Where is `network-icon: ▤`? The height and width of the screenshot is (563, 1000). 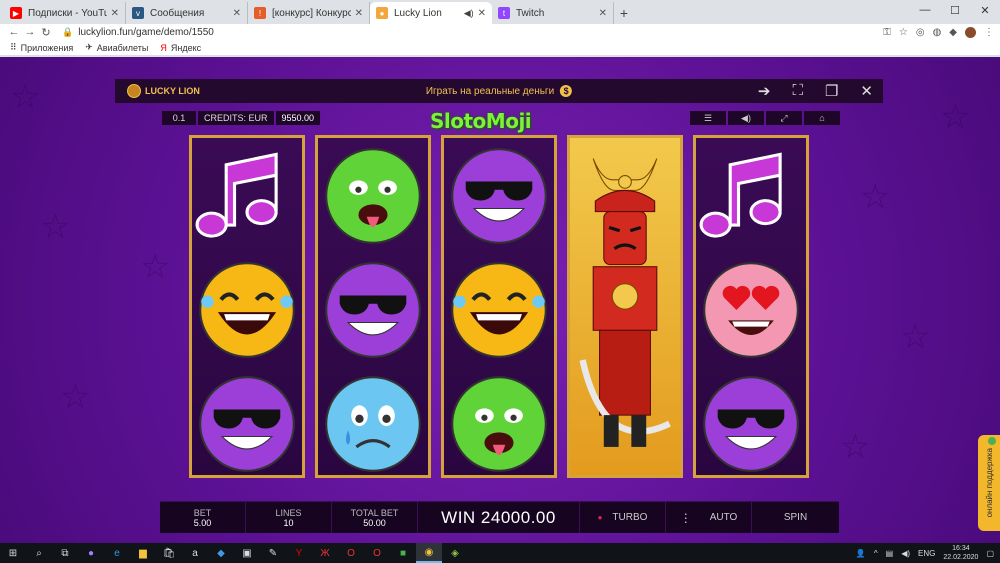 network-icon: ▤ is located at coordinates (890, 553).